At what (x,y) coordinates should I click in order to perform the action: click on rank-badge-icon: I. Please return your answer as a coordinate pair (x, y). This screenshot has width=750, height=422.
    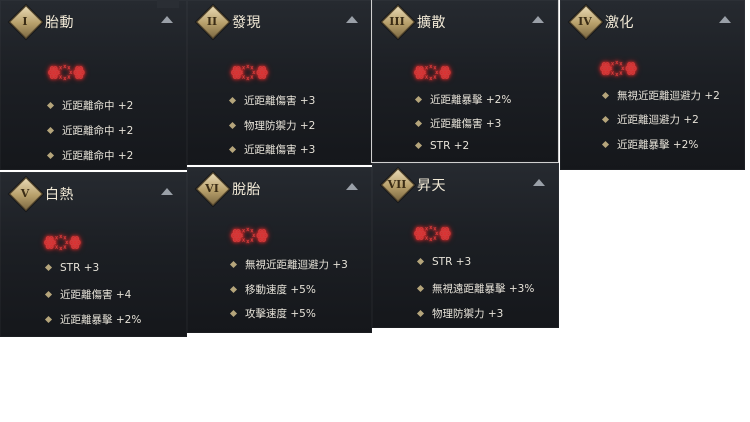
    Looking at the image, I should click on (26, 22).